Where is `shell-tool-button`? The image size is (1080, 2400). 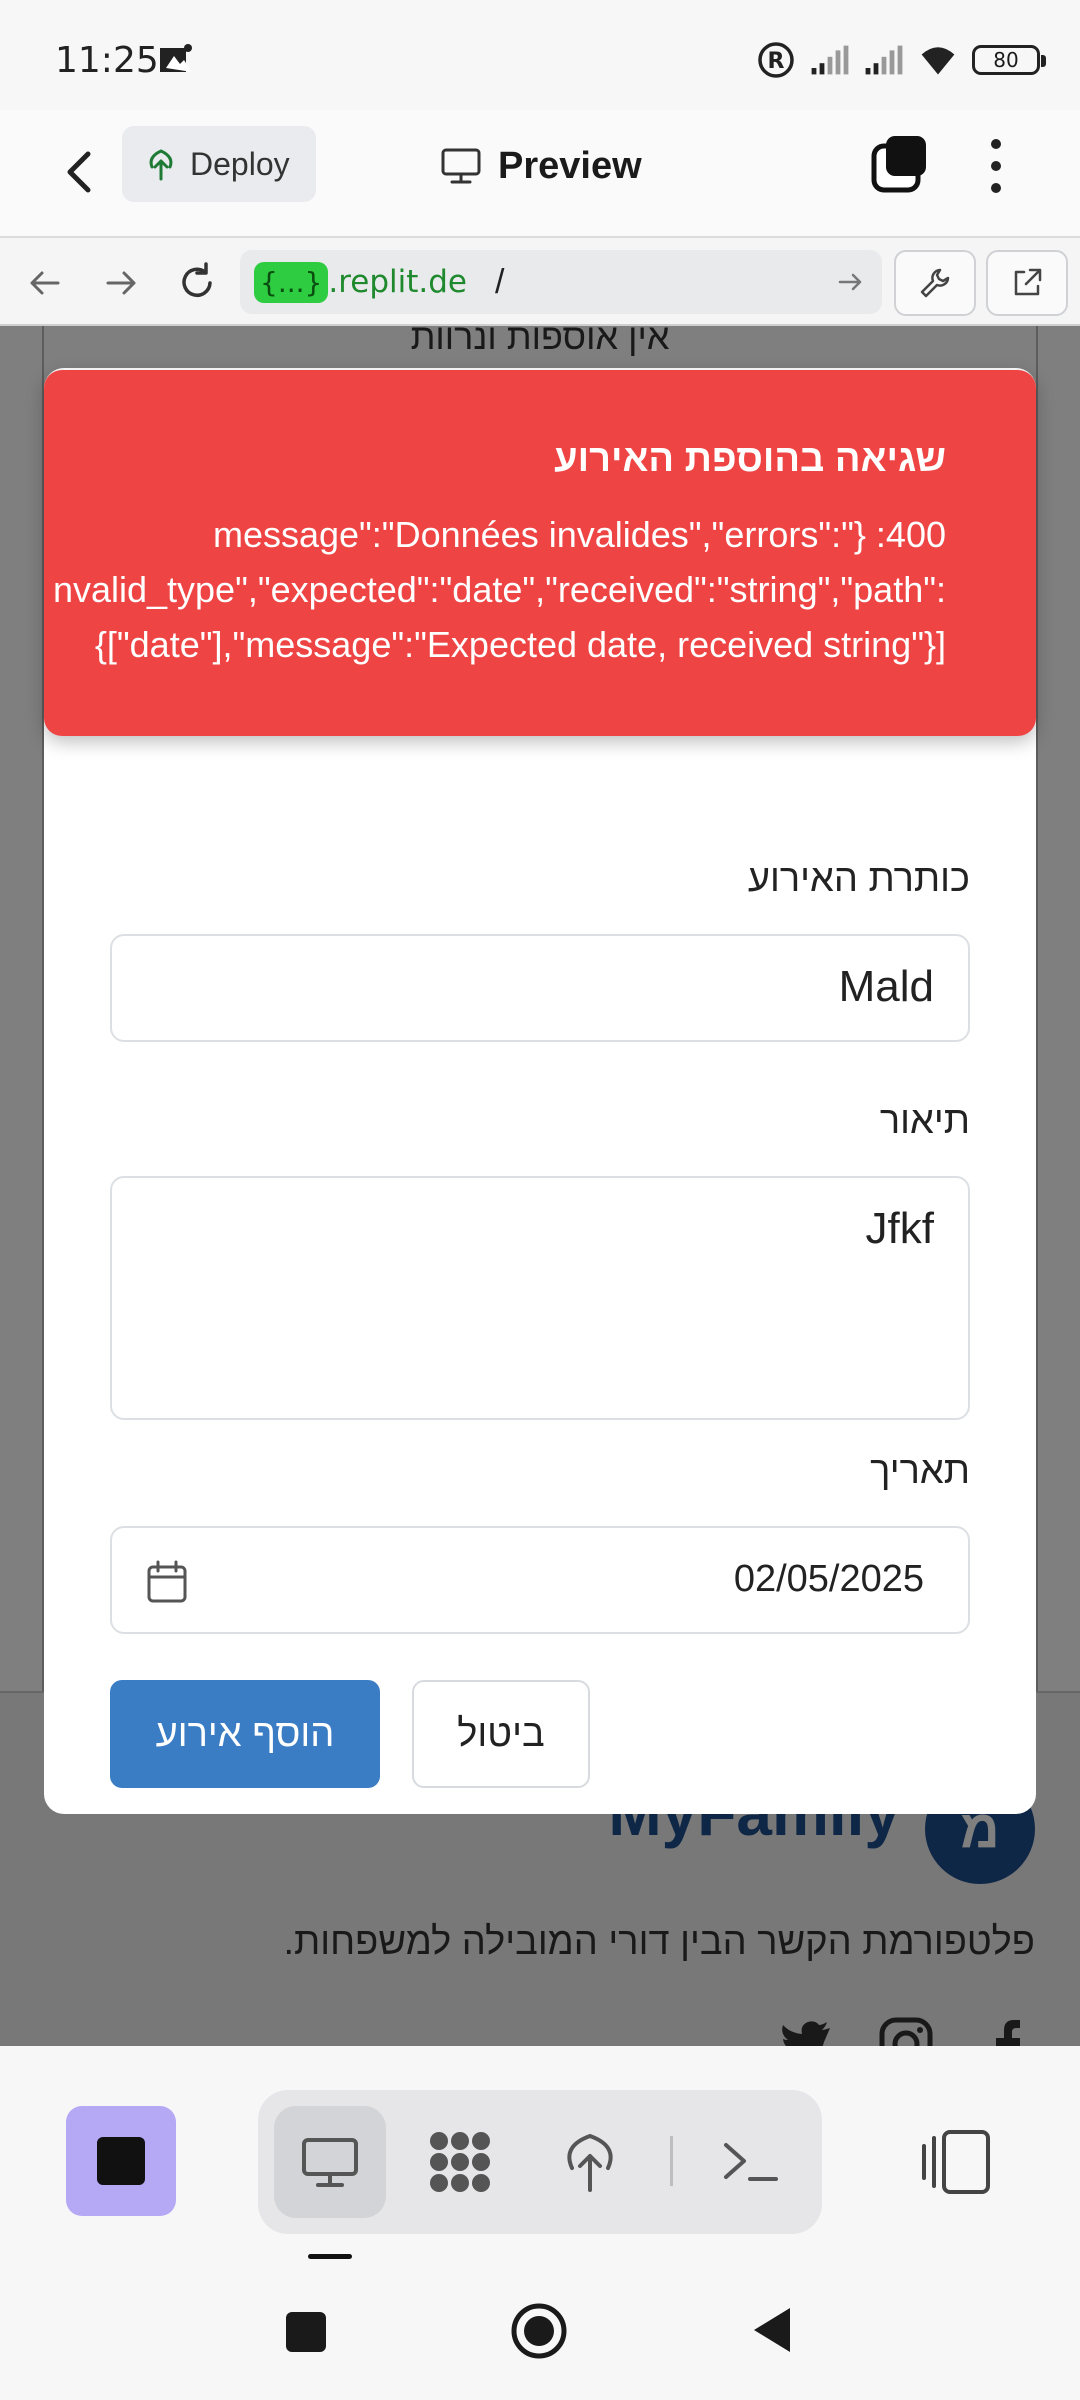 shell-tool-button is located at coordinates (750, 2162).